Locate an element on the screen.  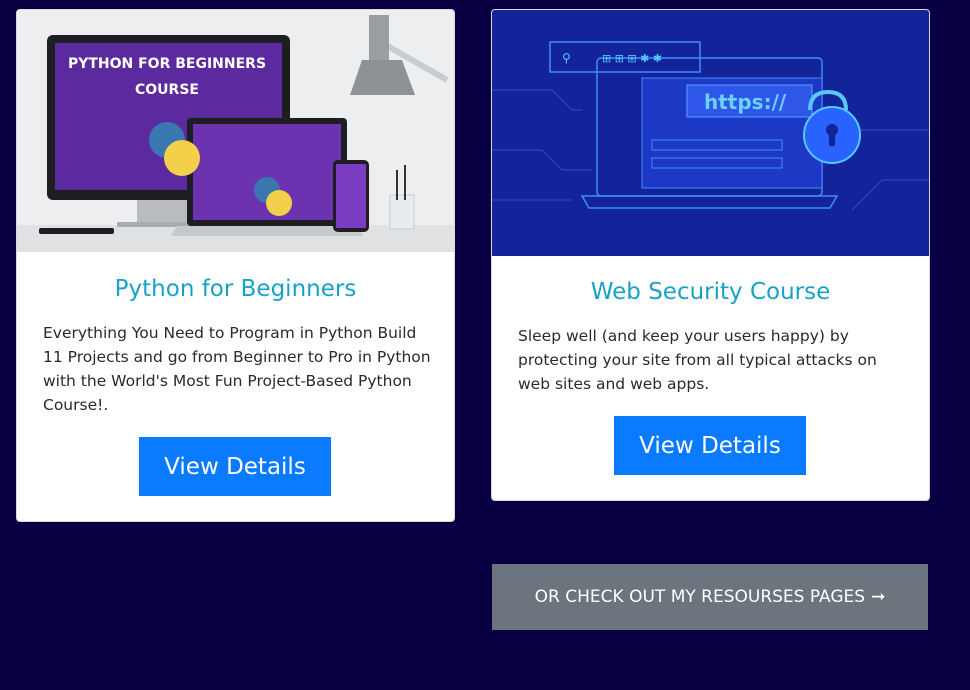
card-title: Python for Beginners is located at coordinates (235, 289).